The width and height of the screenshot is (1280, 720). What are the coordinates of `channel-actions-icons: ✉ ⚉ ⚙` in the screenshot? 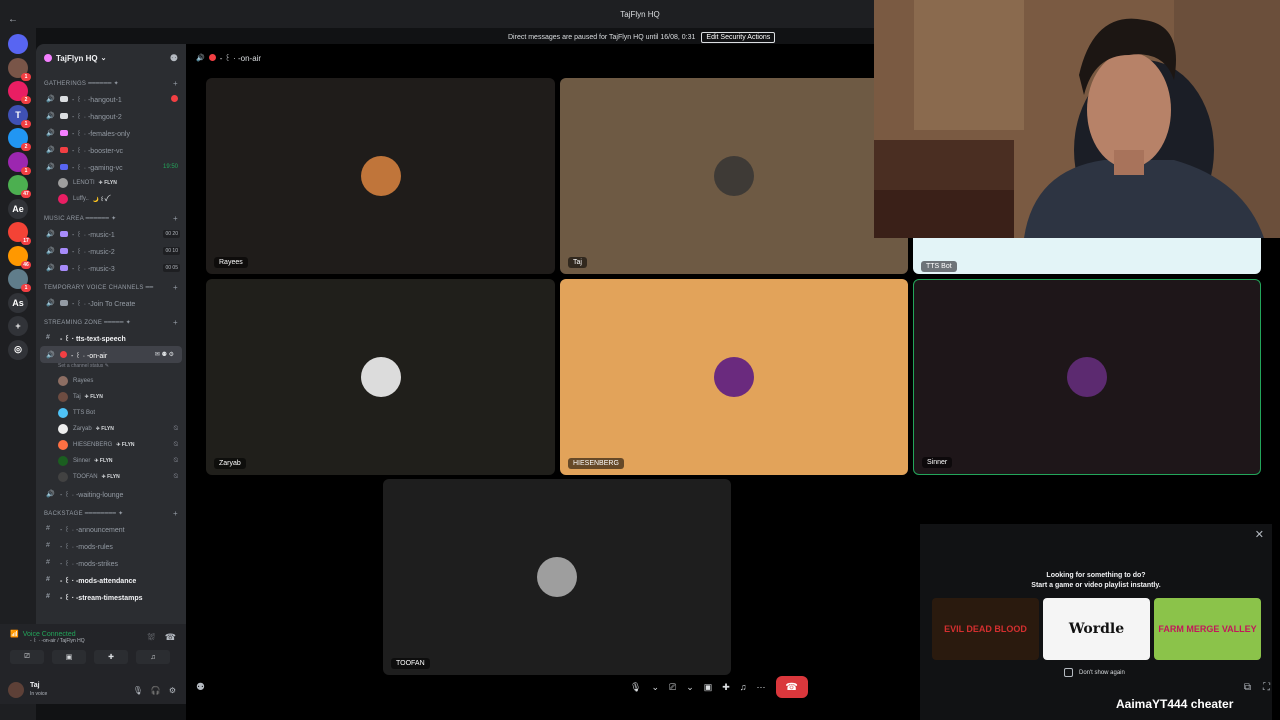 It's located at (164, 354).